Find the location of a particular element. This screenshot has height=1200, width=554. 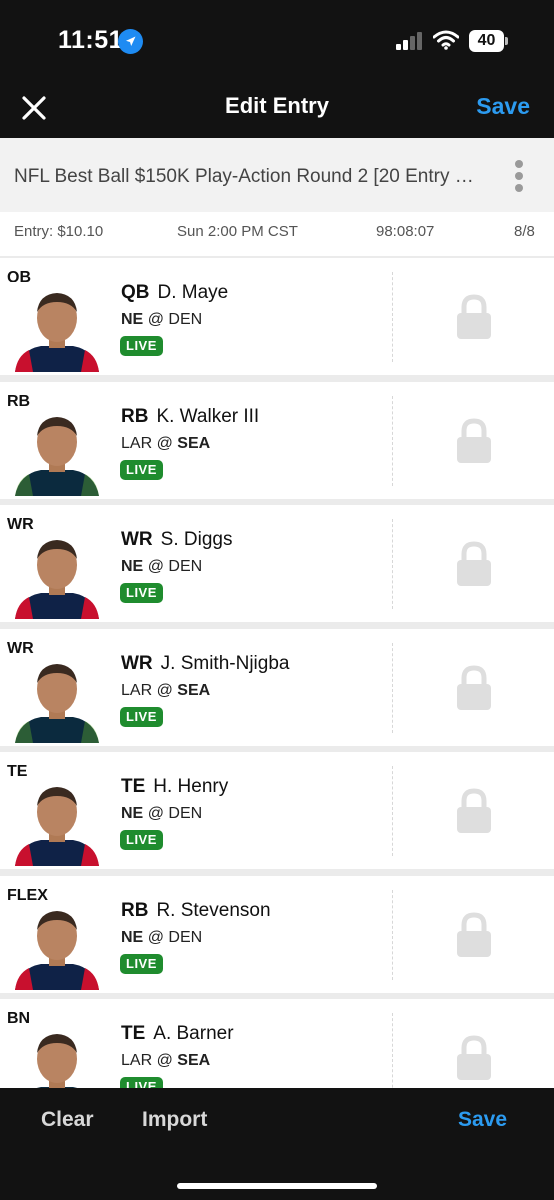

save-button: Save is located at coordinates (503, 106).